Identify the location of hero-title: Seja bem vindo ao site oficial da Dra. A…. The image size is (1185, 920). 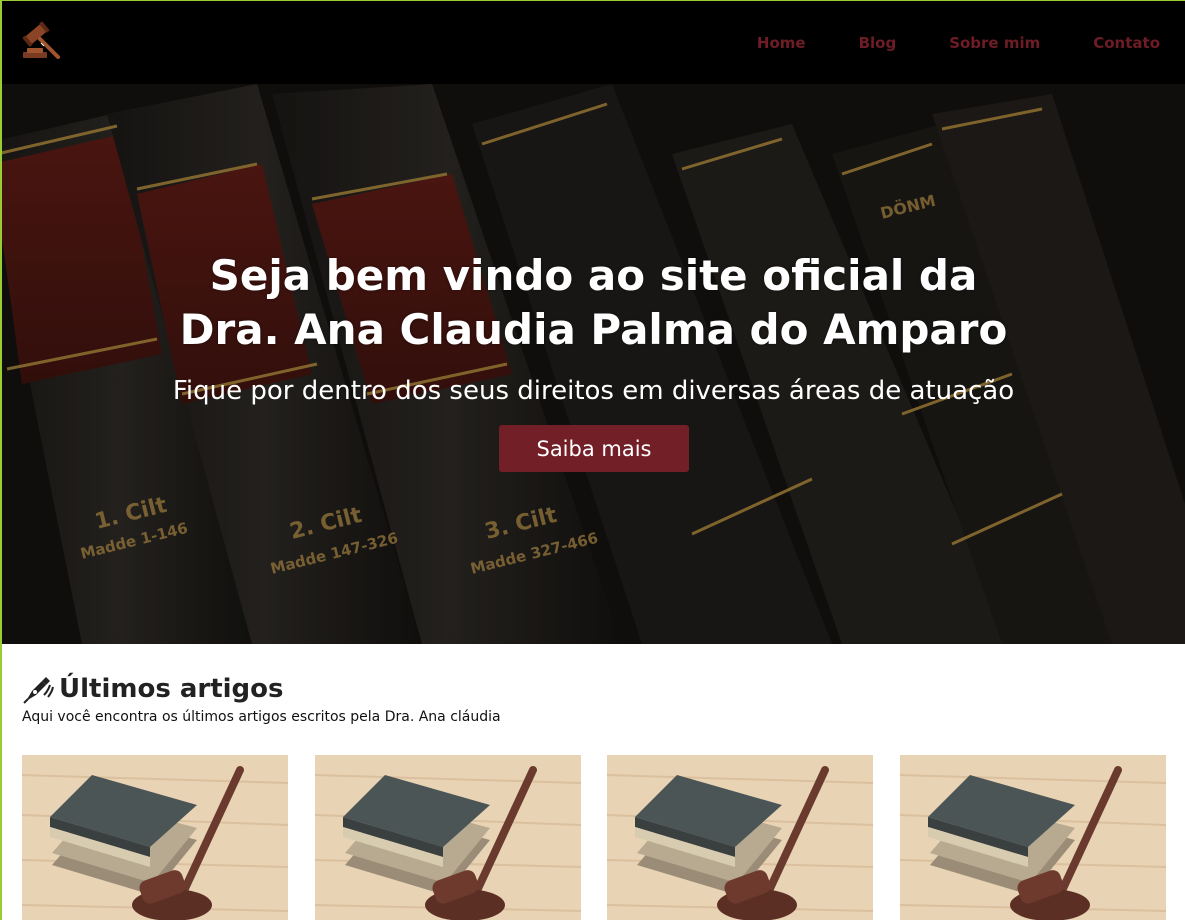
(593, 303).